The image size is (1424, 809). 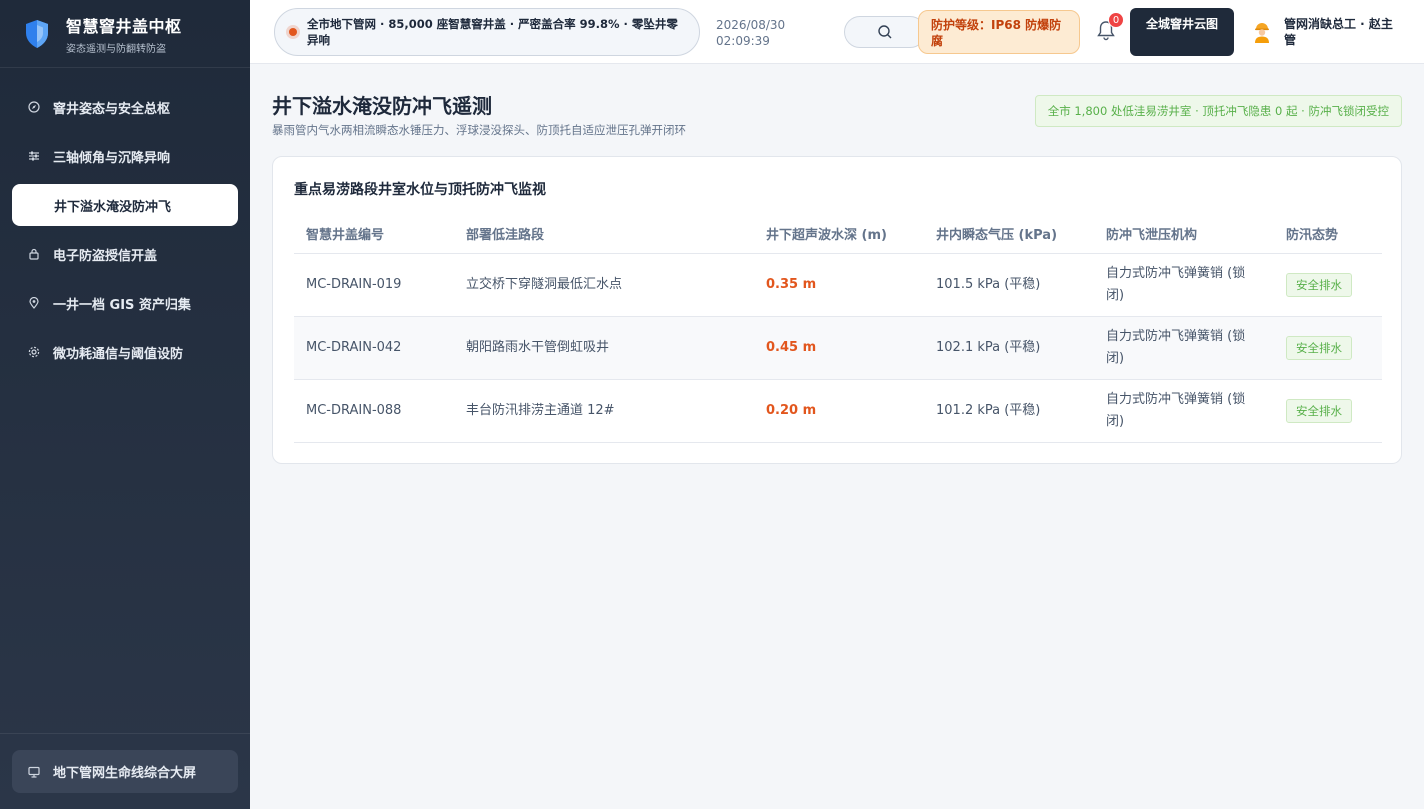 What do you see at coordinates (999, 32) in the screenshot?
I see `protection-level-badge: 防护等级：IP68 防爆防腐` at bounding box center [999, 32].